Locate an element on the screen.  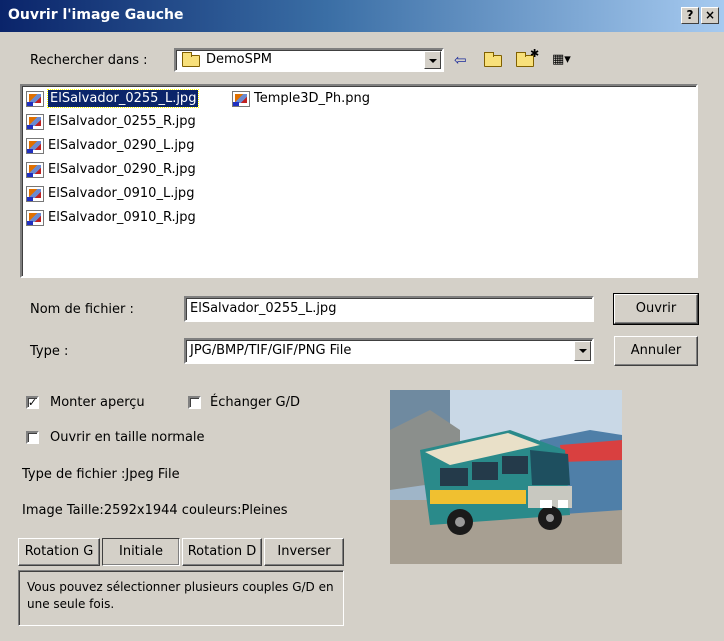
filename-input: ElSalvador_0255_L.jpg is located at coordinates (389, 309).